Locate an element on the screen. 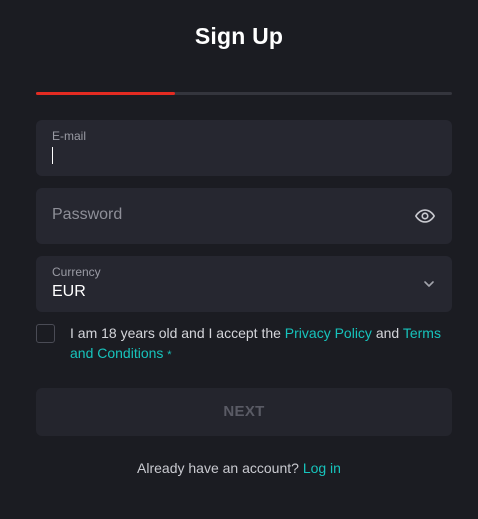 The height and width of the screenshot is (519, 478). consent-text-middle: and is located at coordinates (387, 333).